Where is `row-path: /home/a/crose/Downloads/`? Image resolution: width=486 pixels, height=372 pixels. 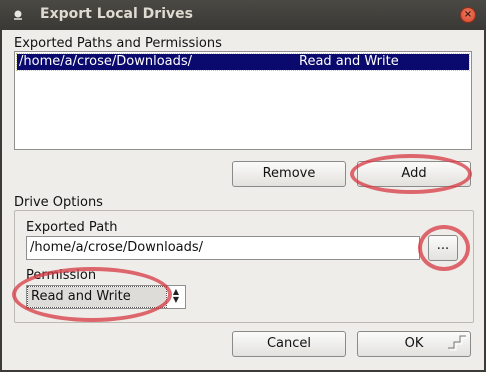 row-path: /home/a/crose/Downloads/ is located at coordinates (106, 61).